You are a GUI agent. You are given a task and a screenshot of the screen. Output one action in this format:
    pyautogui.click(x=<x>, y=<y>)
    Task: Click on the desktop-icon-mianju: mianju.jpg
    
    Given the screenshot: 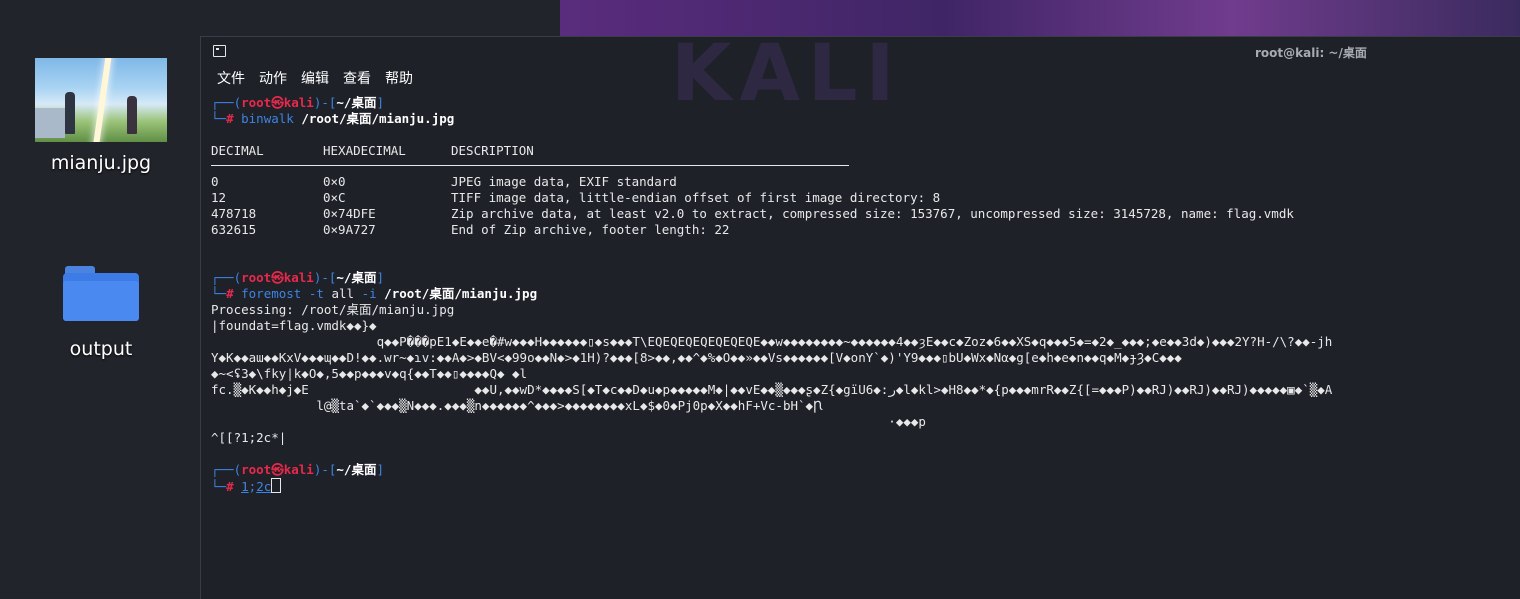 What is the action you would take?
    pyautogui.click(x=101, y=116)
    